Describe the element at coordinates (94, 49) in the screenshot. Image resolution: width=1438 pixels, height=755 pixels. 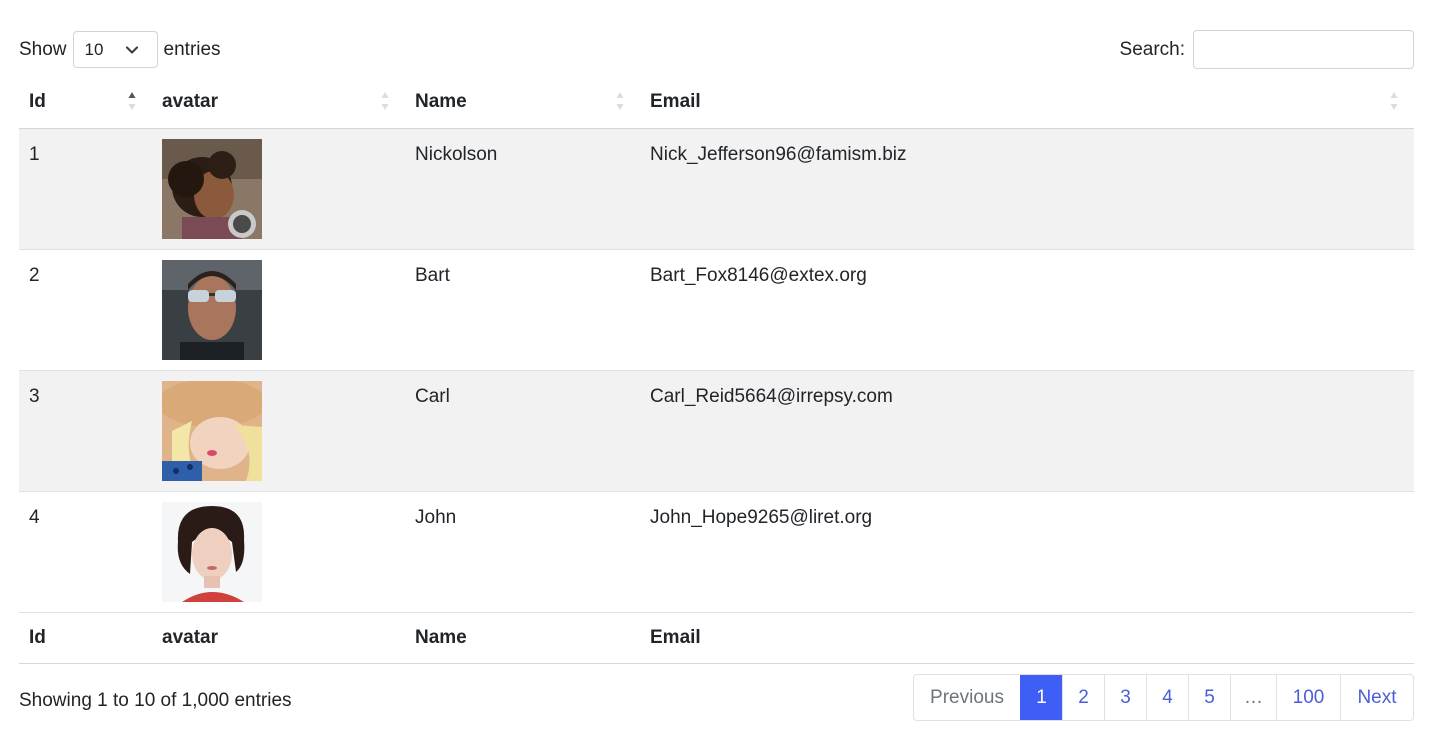
I see `entries-select-value: 10` at that location.